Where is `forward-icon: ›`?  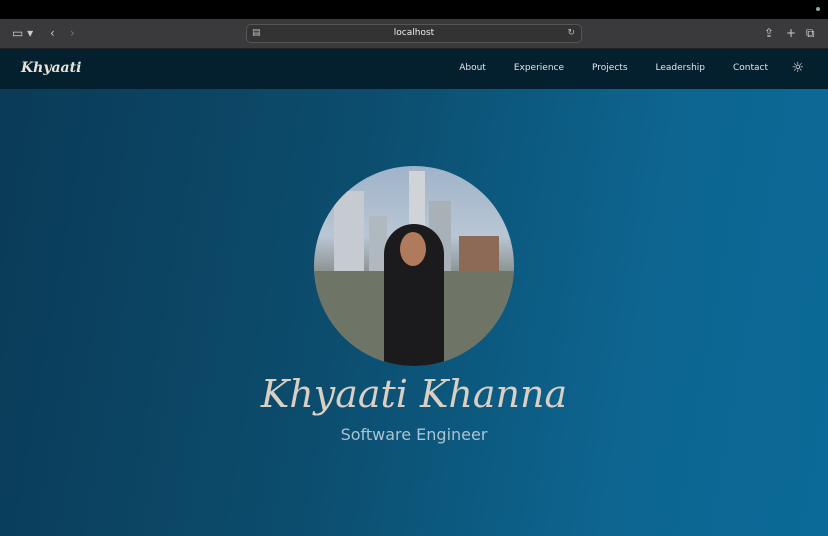 forward-icon: › is located at coordinates (72, 33).